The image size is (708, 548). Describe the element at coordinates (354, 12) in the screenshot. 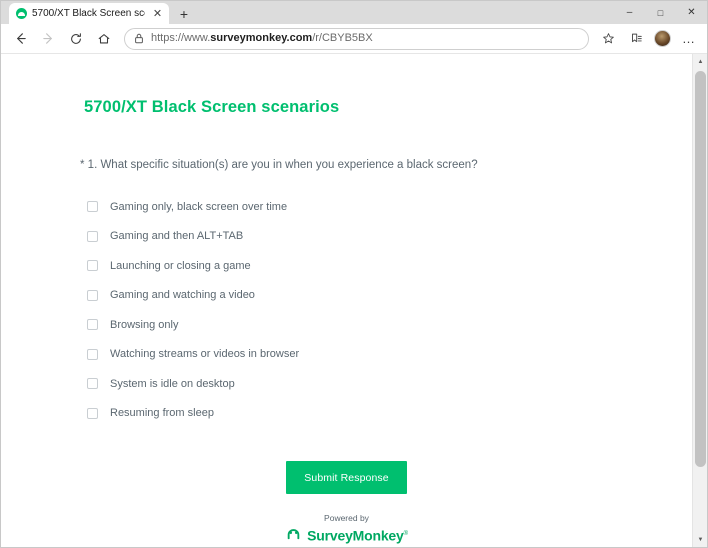

I see `tab-strip: 5700/XT Black Screen scenarios ✕ + – □ ✕` at that location.